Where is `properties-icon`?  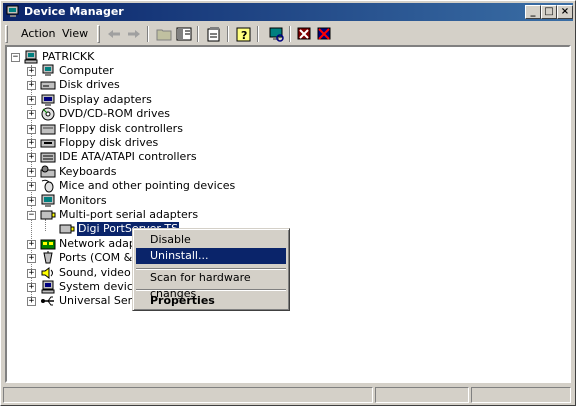 properties-icon is located at coordinates (213, 34).